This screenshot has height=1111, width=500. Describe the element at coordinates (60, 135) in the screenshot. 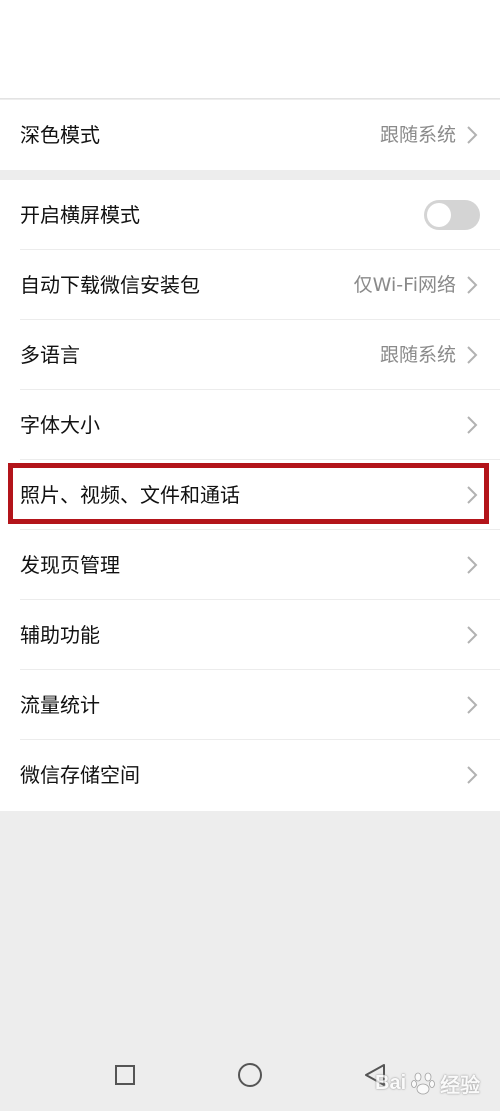

I see `dark-mode-label: 深色模式` at that location.